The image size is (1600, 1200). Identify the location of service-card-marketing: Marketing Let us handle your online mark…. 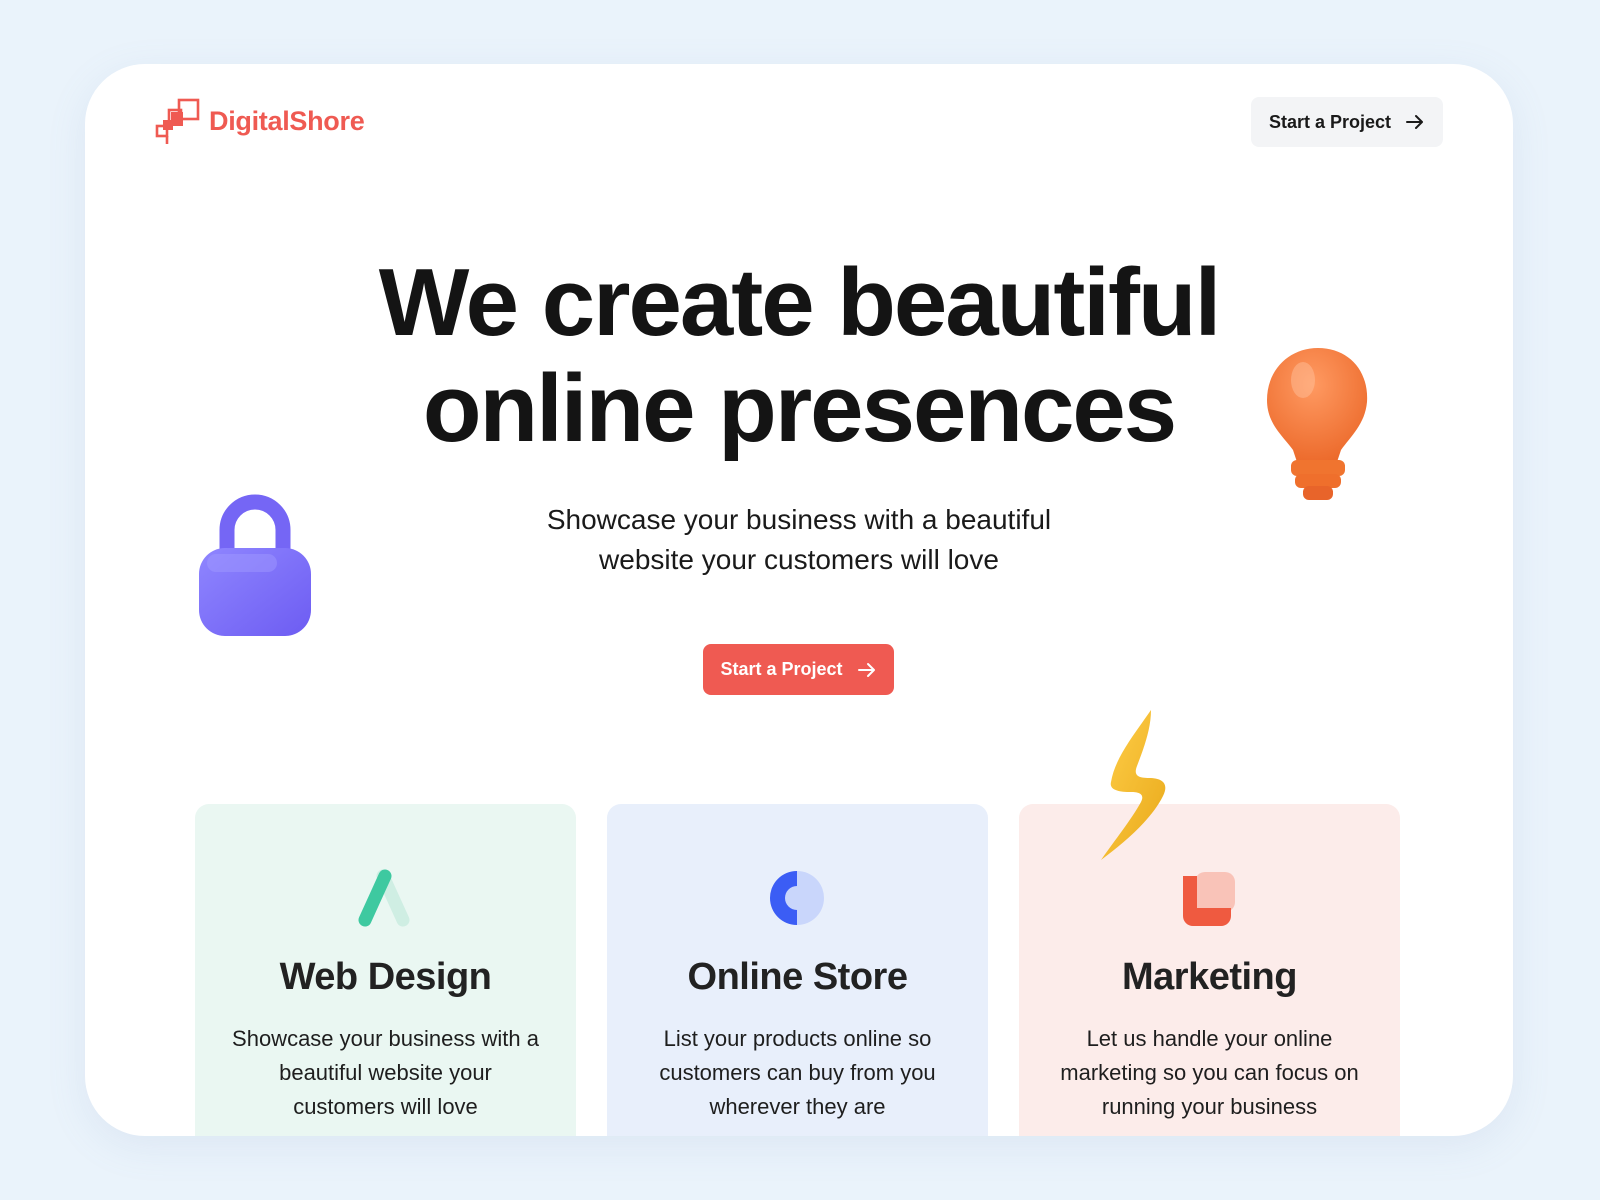
(1209, 970).